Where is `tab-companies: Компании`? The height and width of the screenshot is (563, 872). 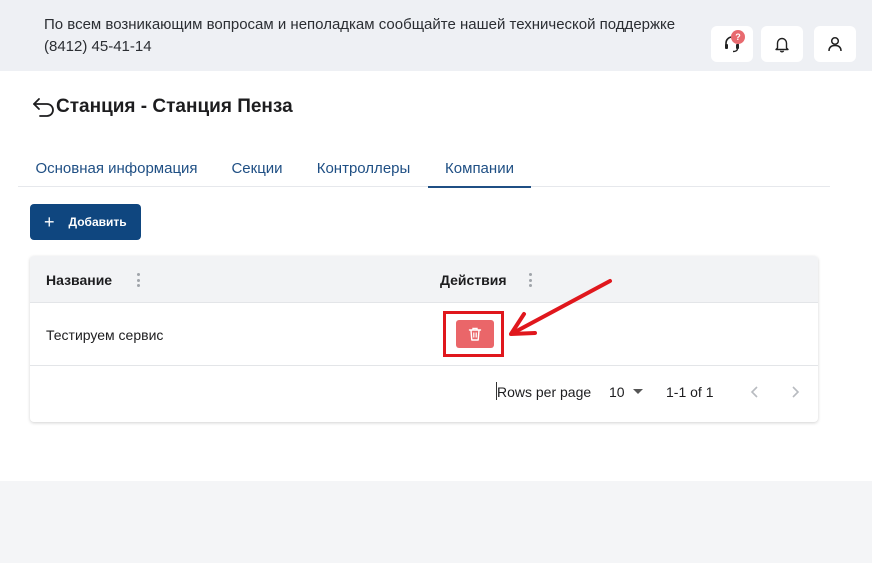
tab-companies: Компании is located at coordinates (479, 168).